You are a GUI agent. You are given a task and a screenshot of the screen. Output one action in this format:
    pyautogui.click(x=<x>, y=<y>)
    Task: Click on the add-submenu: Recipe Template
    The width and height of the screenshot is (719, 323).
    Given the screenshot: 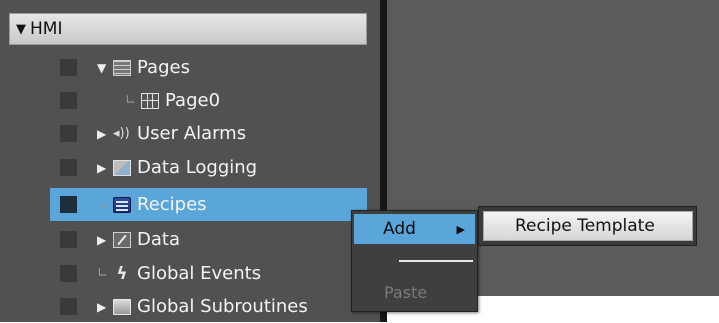 What is the action you would take?
    pyautogui.click(x=587, y=226)
    